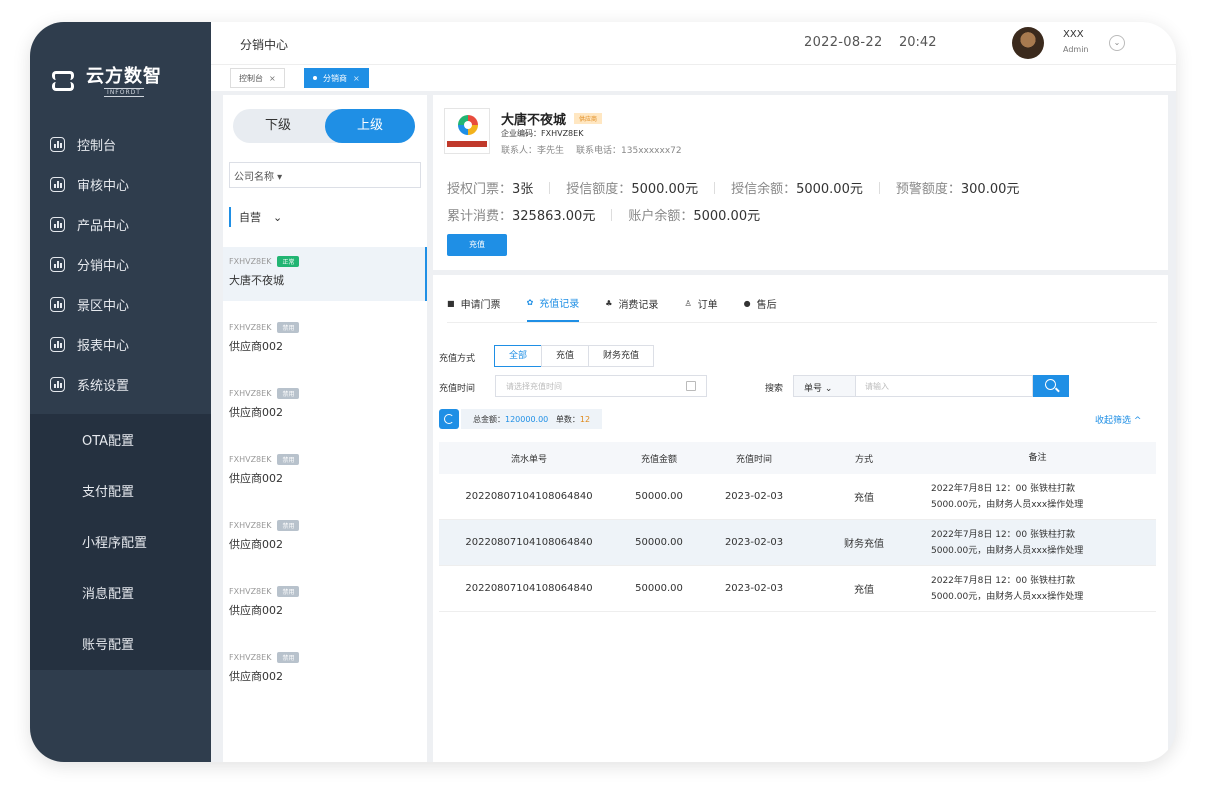 This screenshot has width=1206, height=800. What do you see at coordinates (370, 126) in the screenshot?
I see `upper-level-button: 上级` at bounding box center [370, 126].